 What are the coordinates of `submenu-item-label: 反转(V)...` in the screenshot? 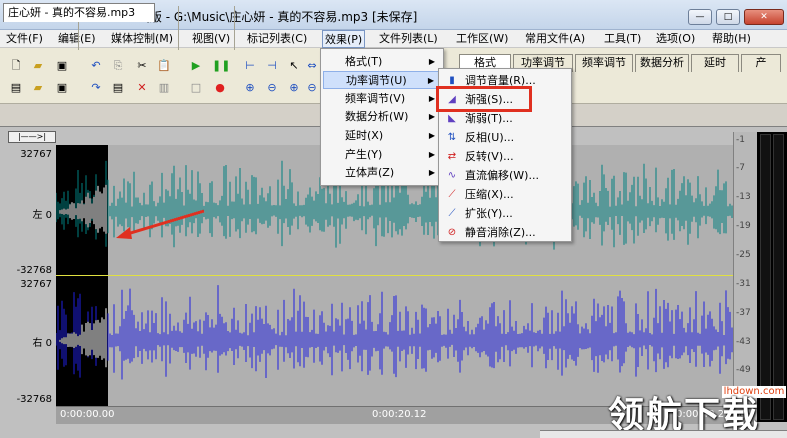 It's located at (489, 156).